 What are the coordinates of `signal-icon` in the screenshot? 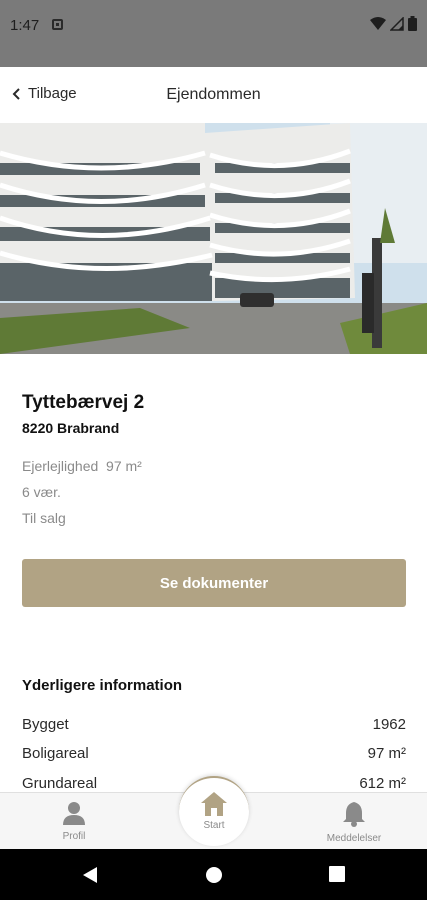 It's located at (397, 23).